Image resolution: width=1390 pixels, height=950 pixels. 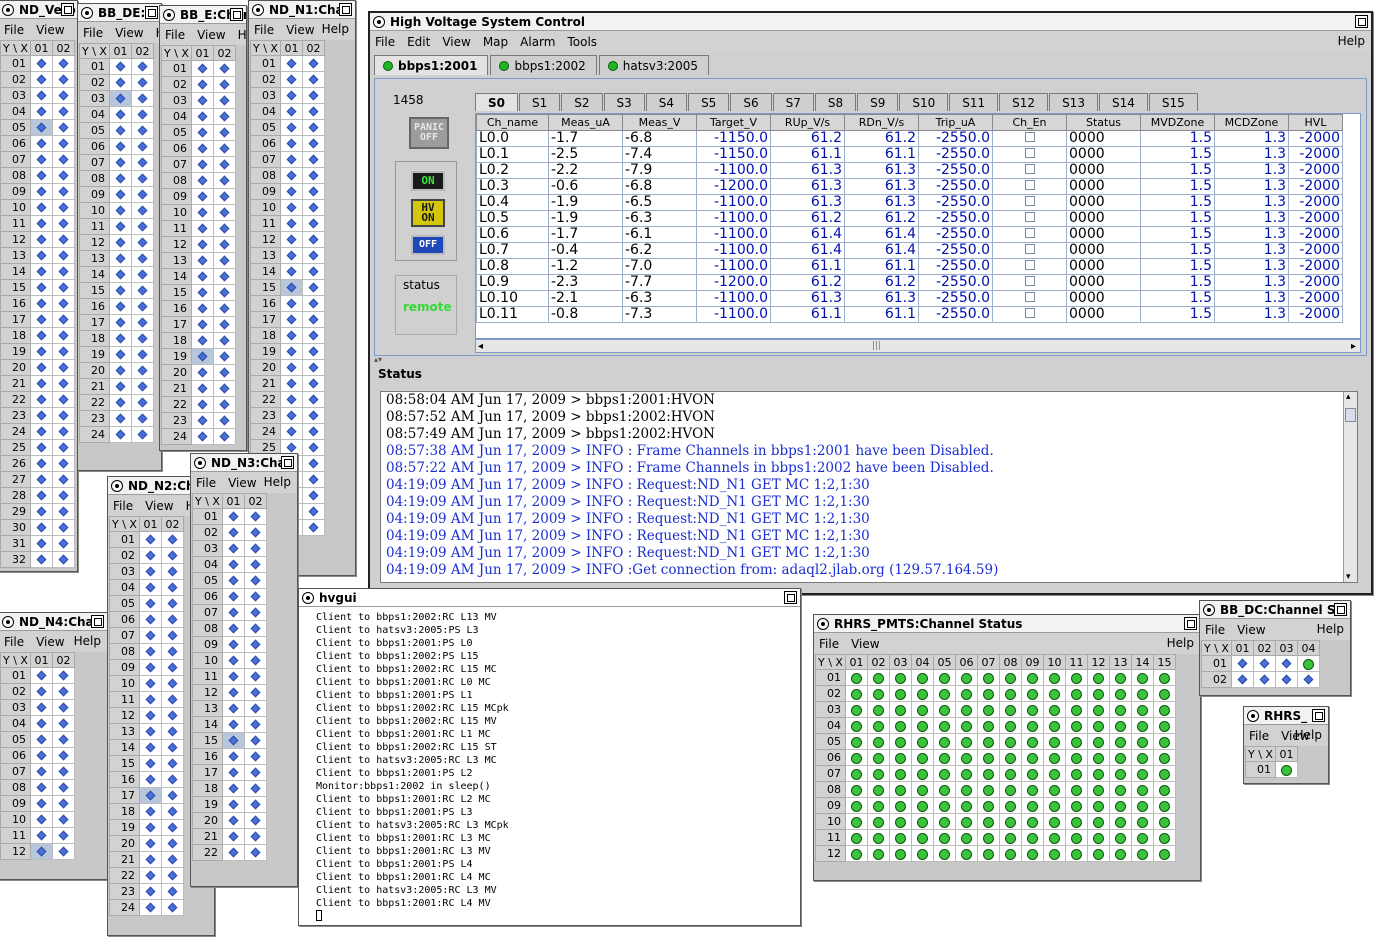 What do you see at coordinates (87, 13) in the screenshot?
I see `window-menu-icon` at bounding box center [87, 13].